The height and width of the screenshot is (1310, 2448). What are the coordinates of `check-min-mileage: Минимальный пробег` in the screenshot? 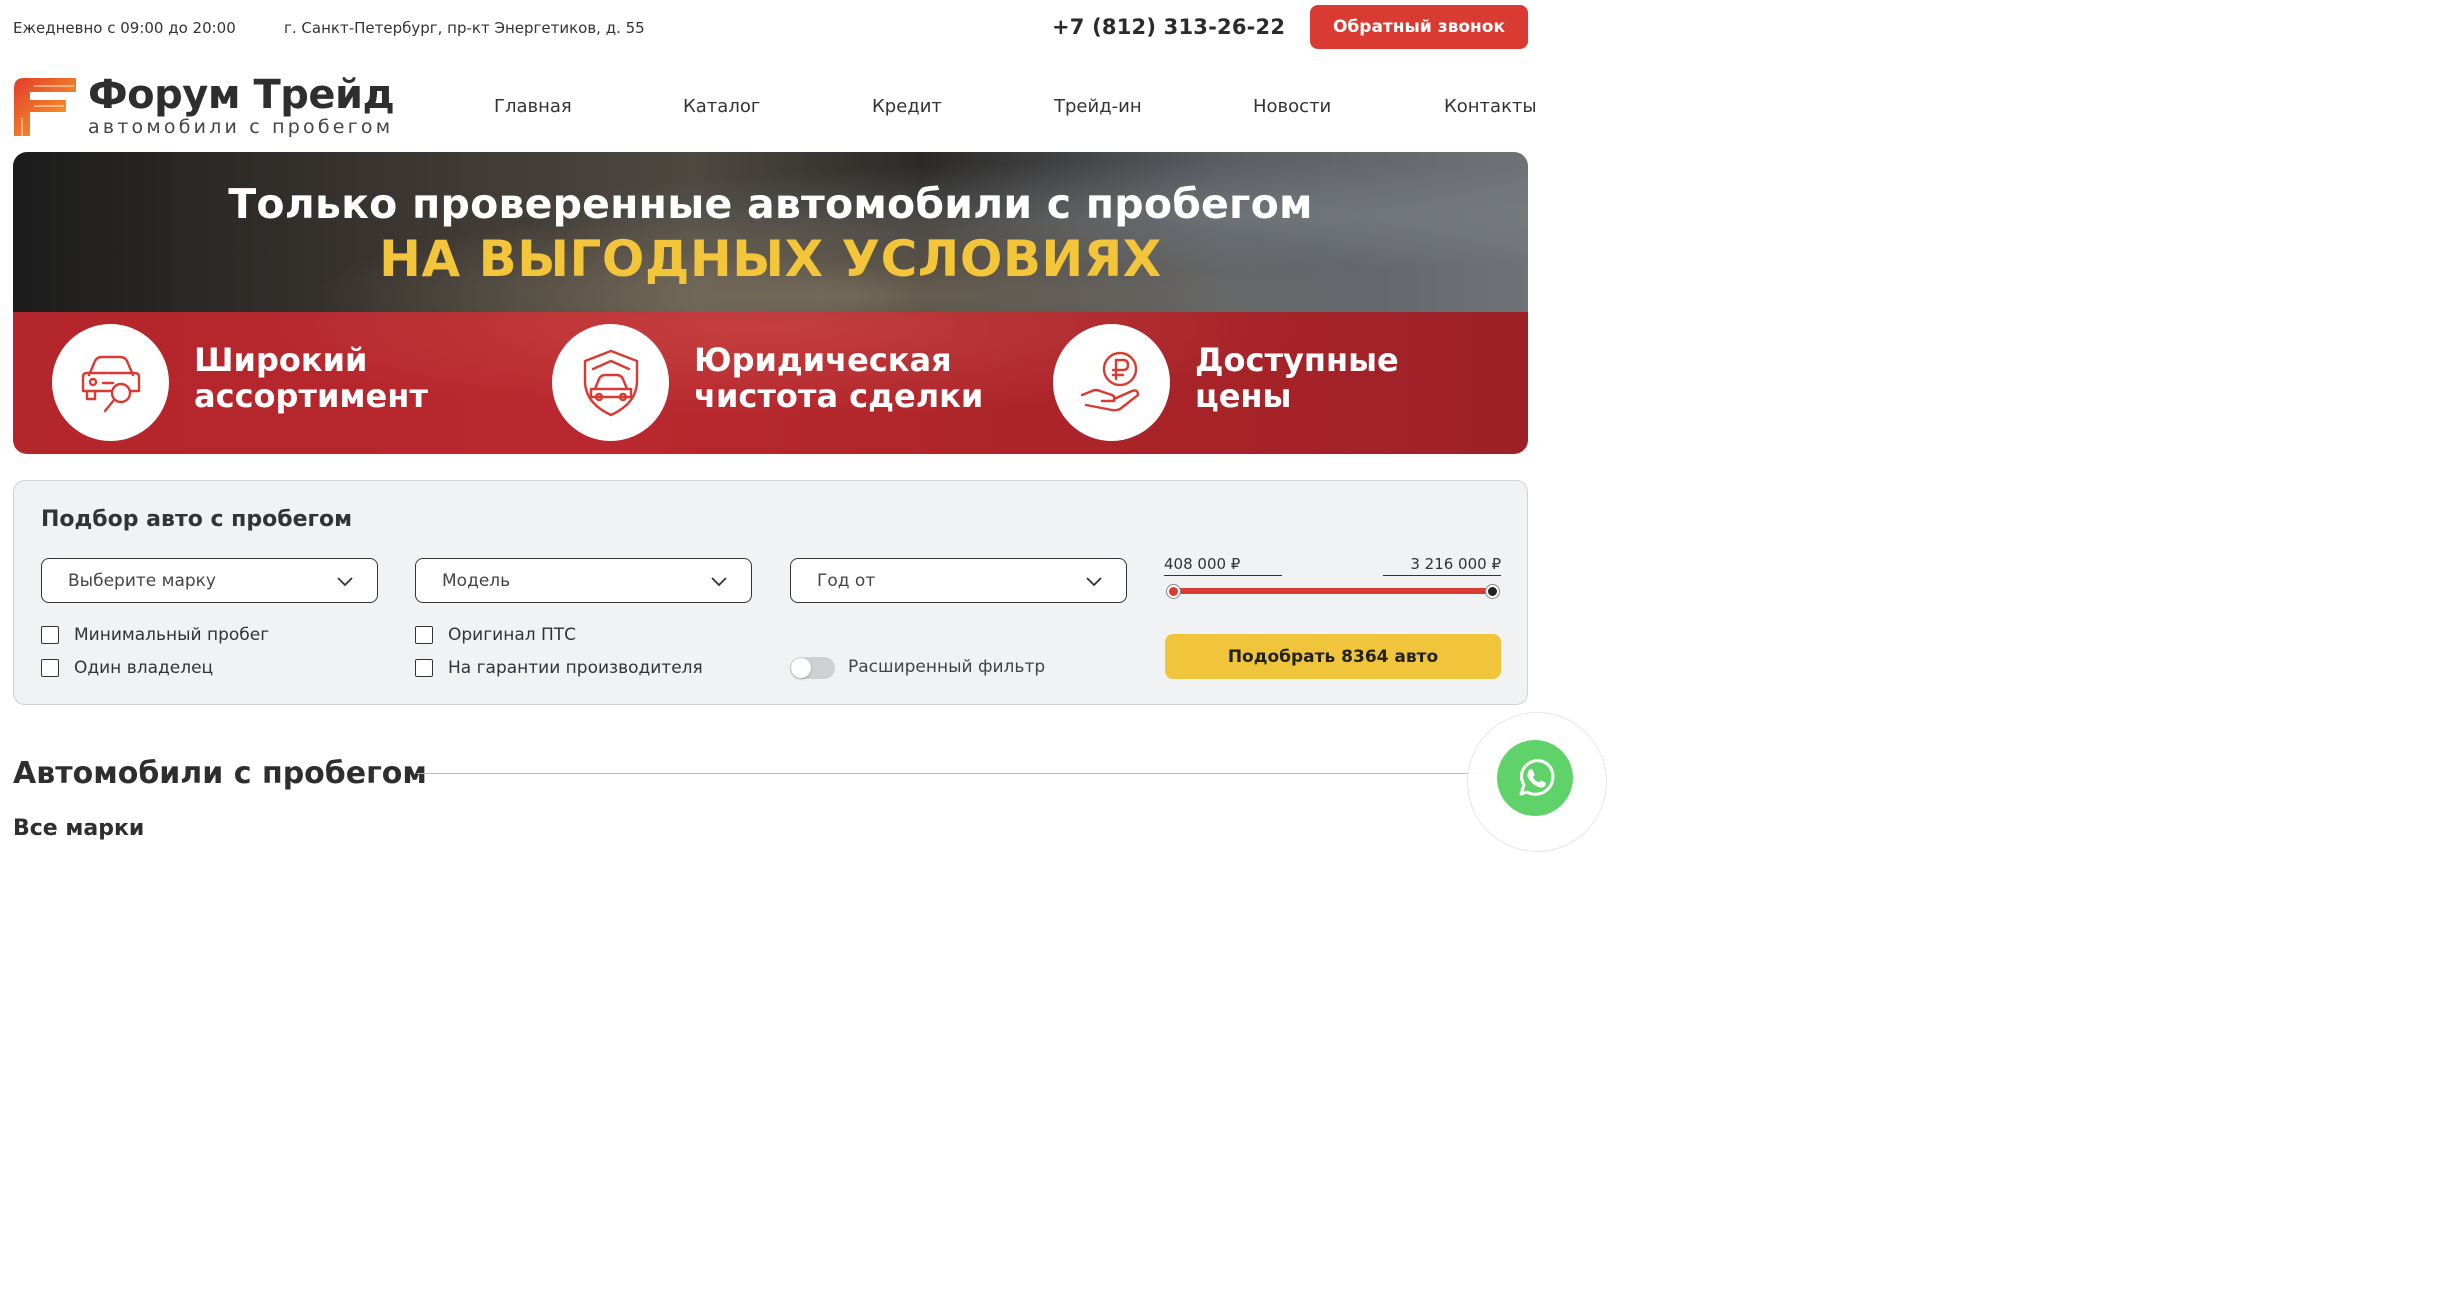 It's located at (155, 635).